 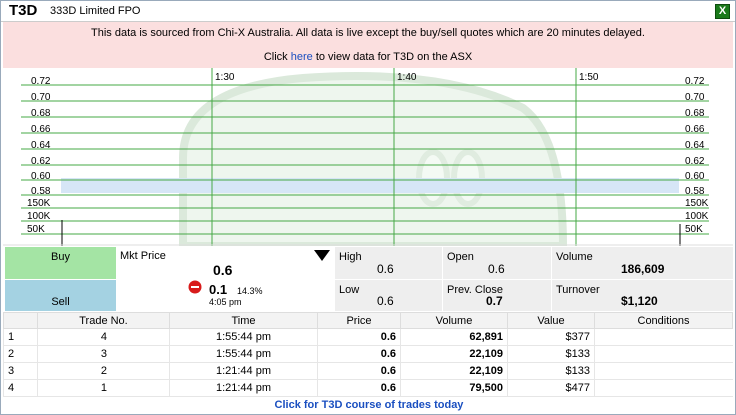 I want to click on low-cell: Low 0.6, so click(x=388, y=295).